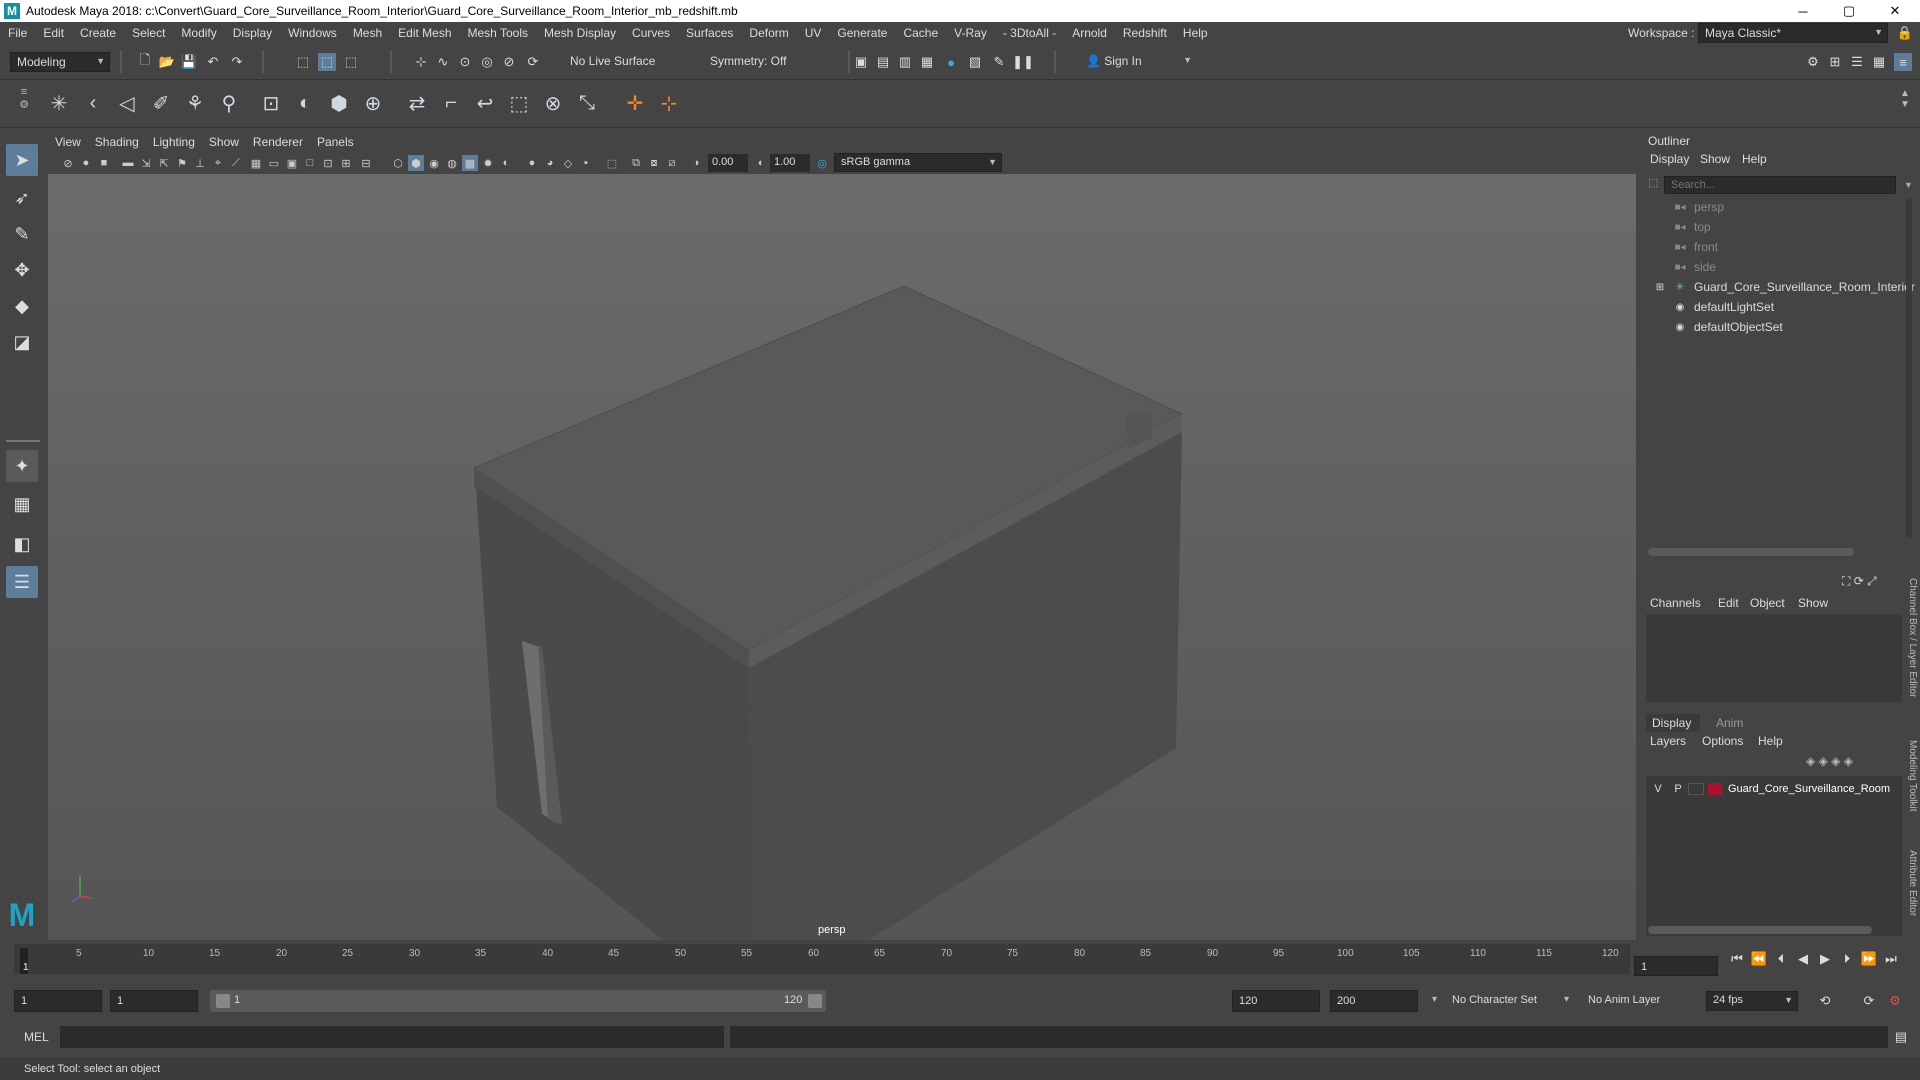  What do you see at coordinates (1434, 999) in the screenshot?
I see `character-set-dropdown-icon: ▾` at bounding box center [1434, 999].